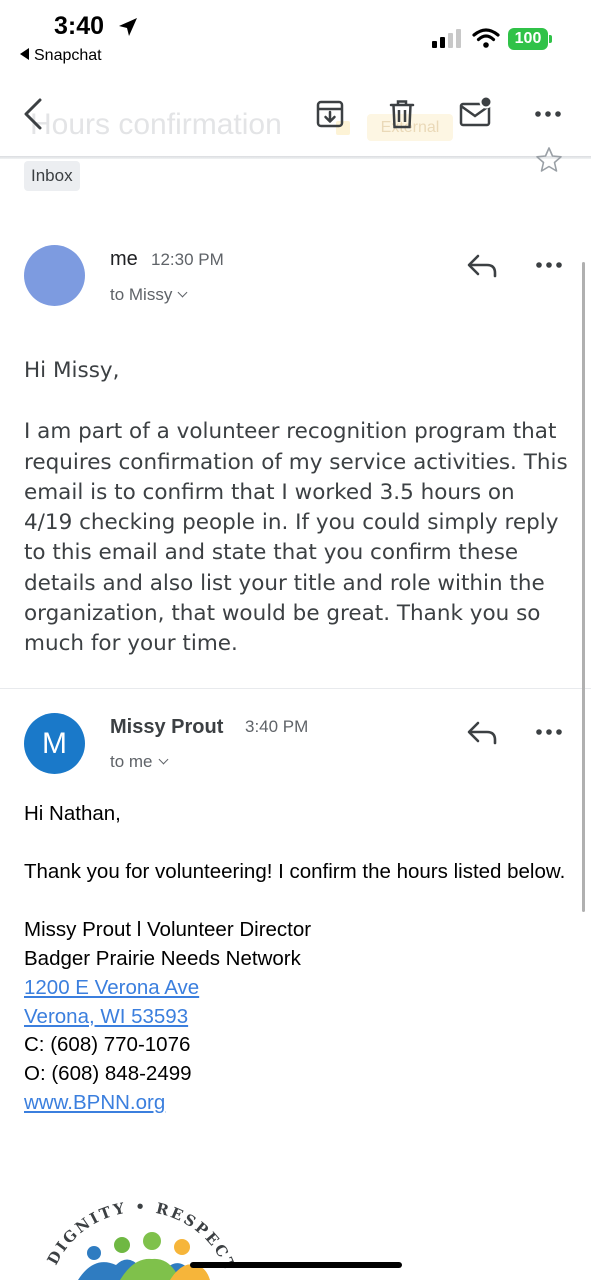 This screenshot has width=591, height=1280. I want to click on message-divider, so click(295, 688).